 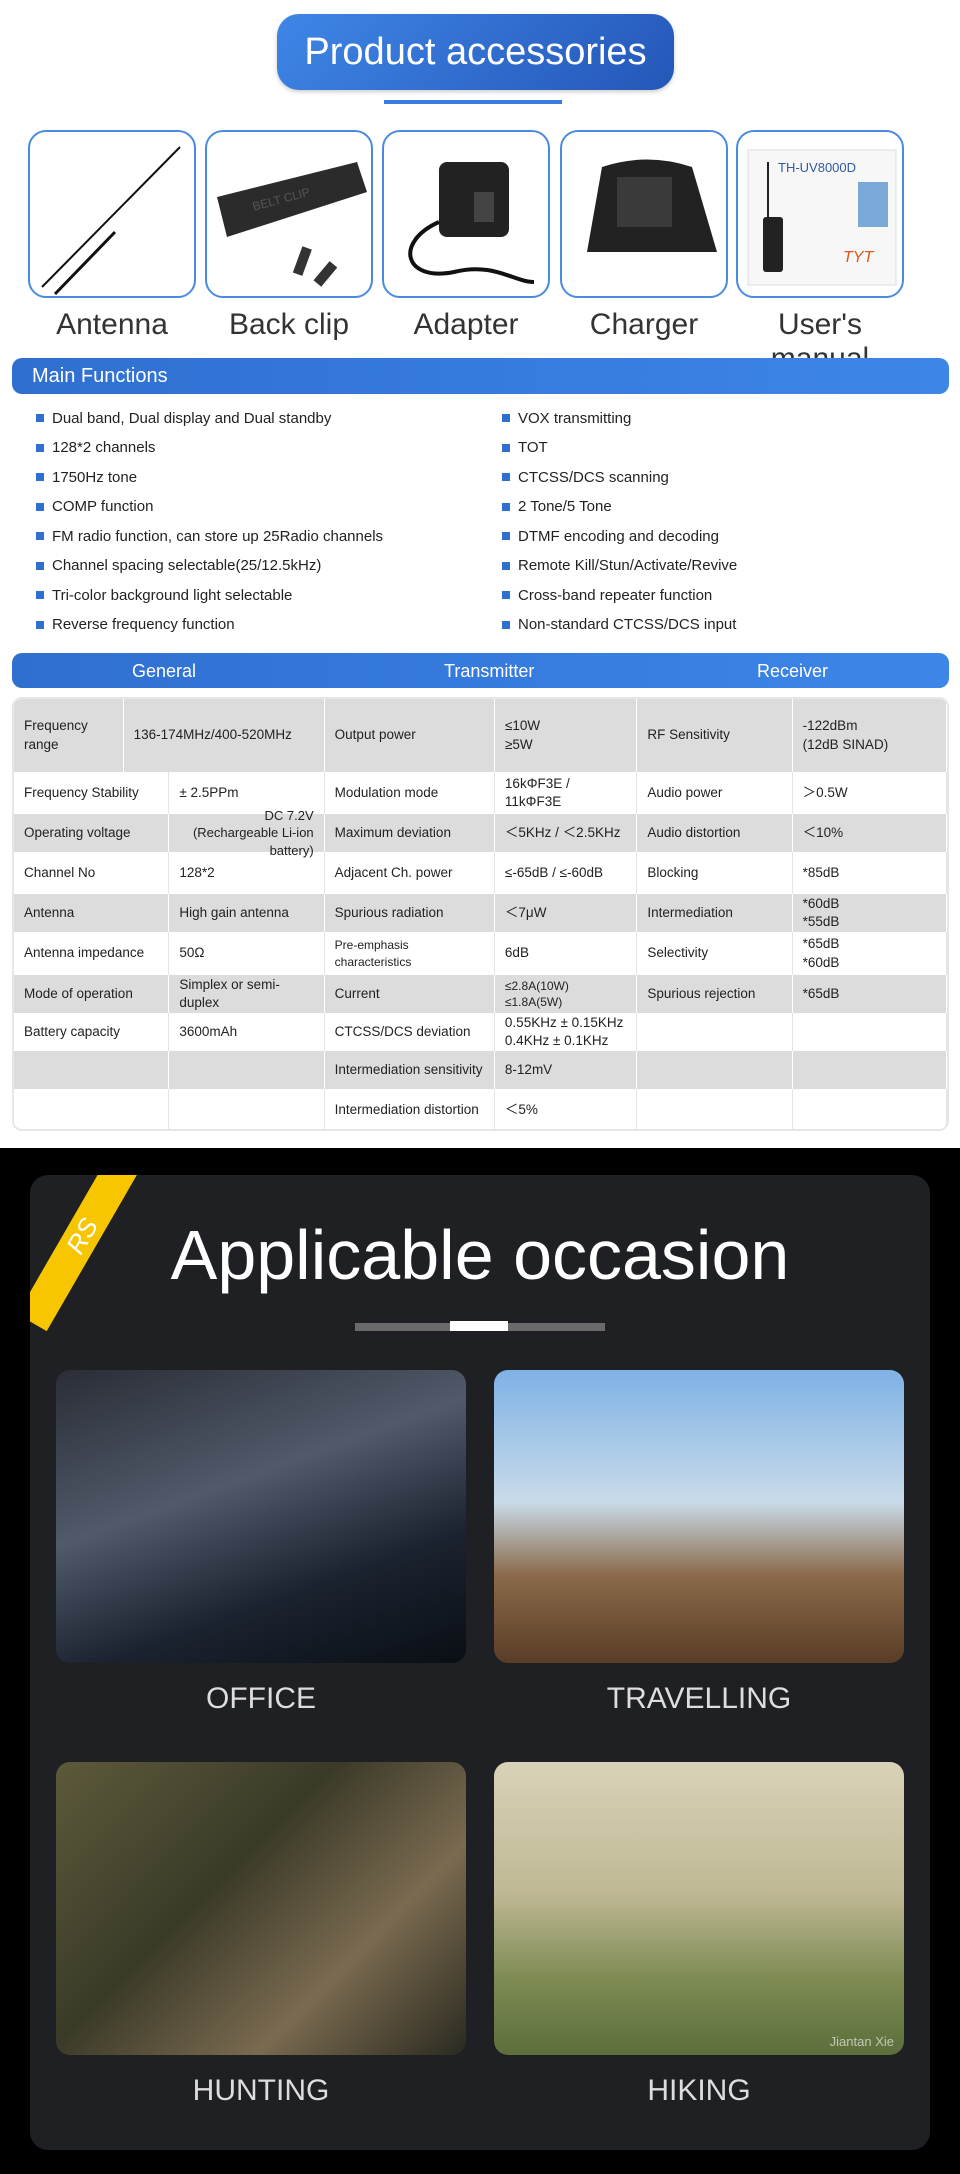 I want to click on spec-cell-line: ＜5KHz / ＜2.5KHz, so click(x=562, y=832).